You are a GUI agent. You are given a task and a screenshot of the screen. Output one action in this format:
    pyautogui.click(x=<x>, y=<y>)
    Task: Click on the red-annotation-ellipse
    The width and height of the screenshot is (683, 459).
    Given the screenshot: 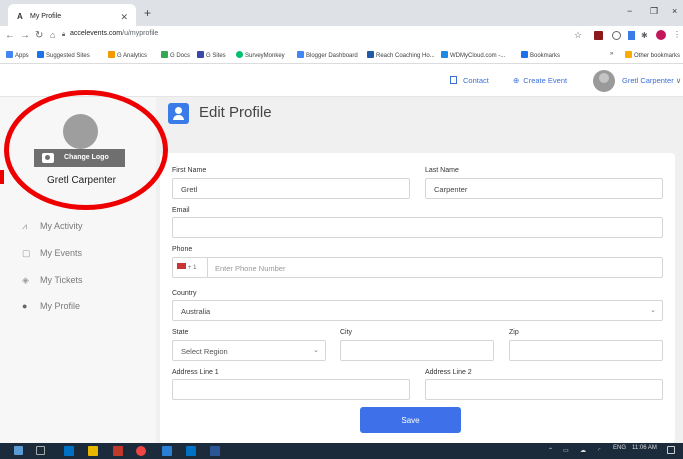 What is the action you would take?
    pyautogui.click(x=86, y=150)
    